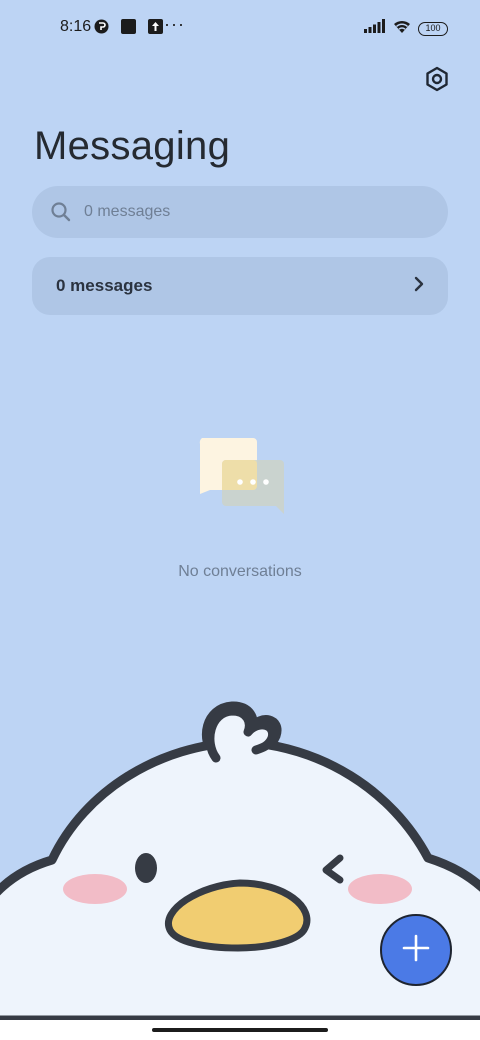  Describe the element at coordinates (174, 24) in the screenshot. I see `status-overflow: ···` at that location.